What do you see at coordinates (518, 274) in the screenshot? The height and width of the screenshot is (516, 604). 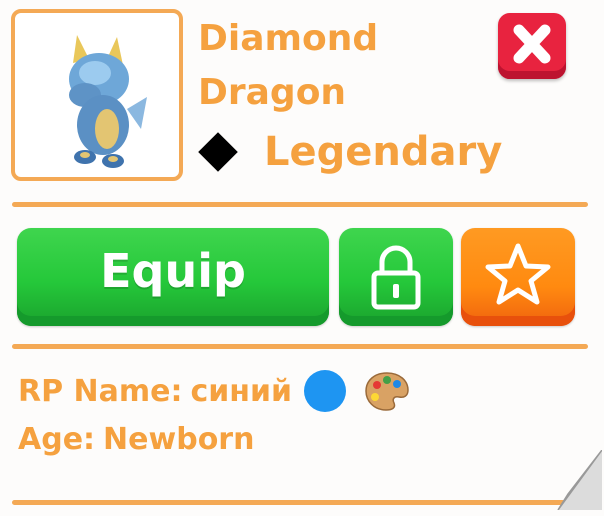 I see `star-icon` at bounding box center [518, 274].